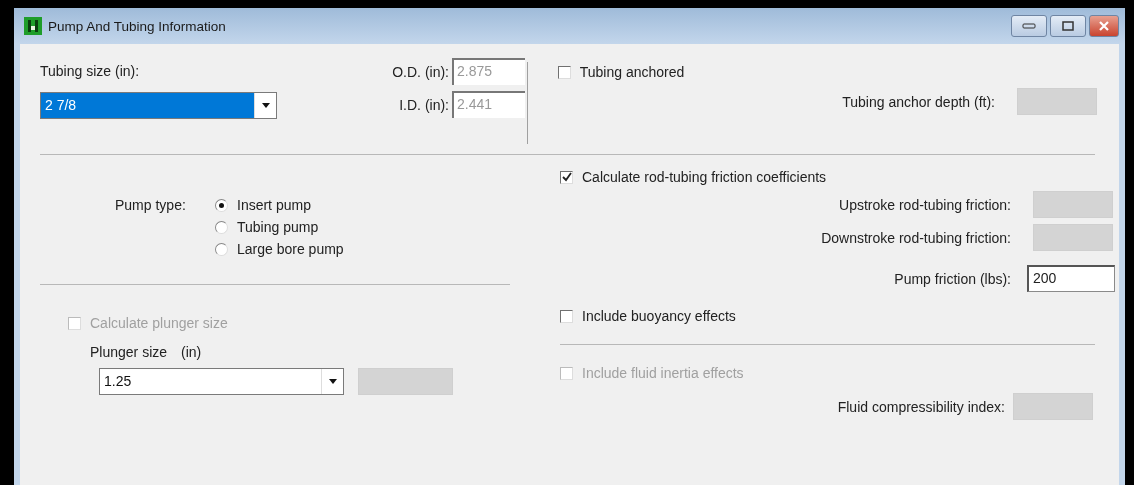  What do you see at coordinates (90, 71) in the screenshot?
I see `field-label: Tubing size (in):` at bounding box center [90, 71].